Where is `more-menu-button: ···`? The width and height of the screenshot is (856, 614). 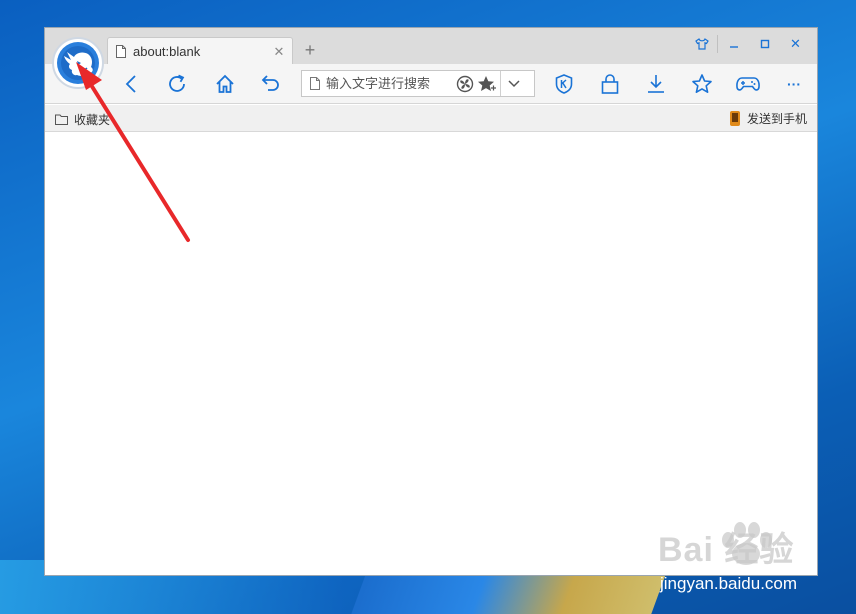
more-menu-button: ··· is located at coordinates (794, 84).